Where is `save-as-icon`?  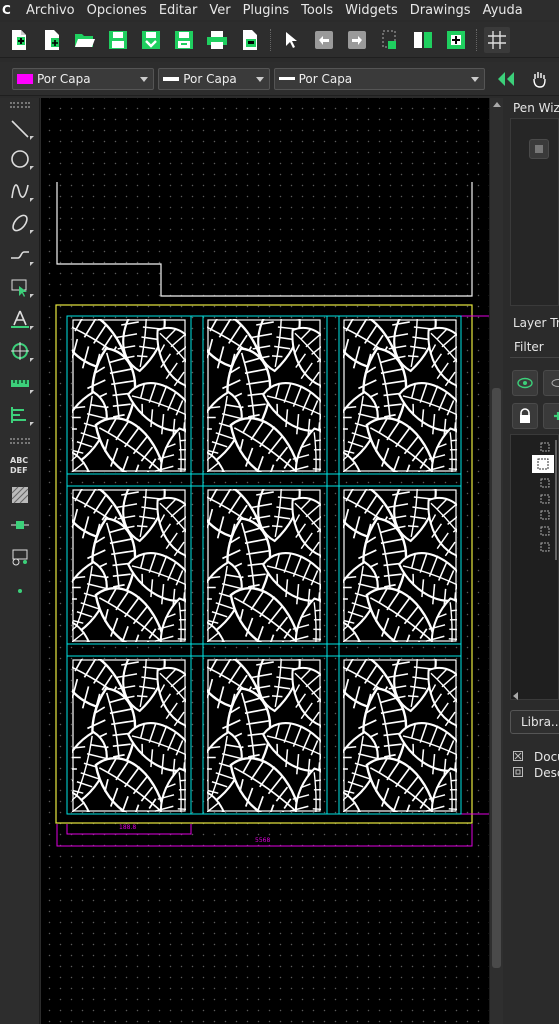 save-as-icon is located at coordinates (151, 40).